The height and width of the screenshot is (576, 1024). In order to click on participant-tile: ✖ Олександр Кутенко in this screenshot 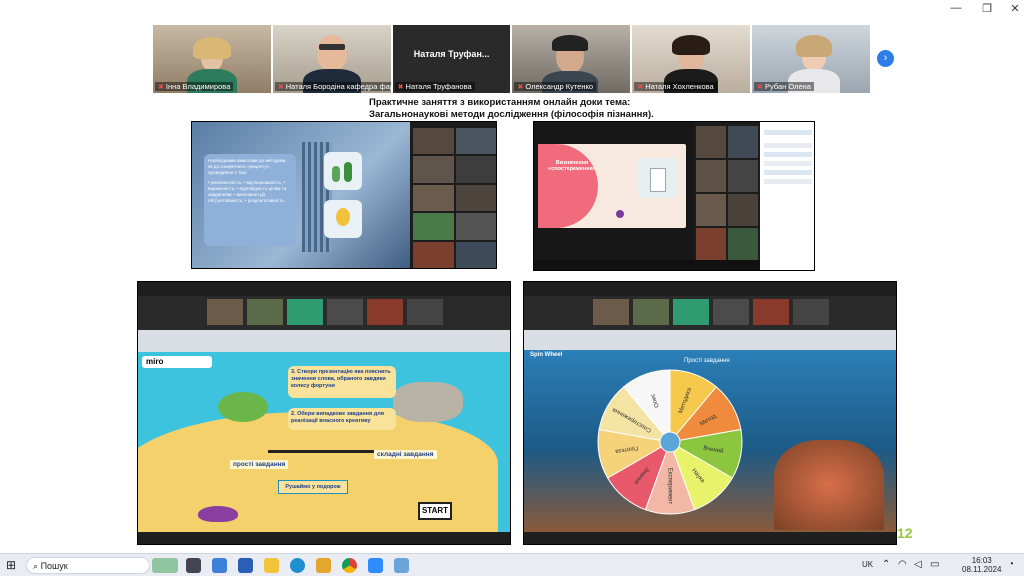, I will do `click(571, 59)`.